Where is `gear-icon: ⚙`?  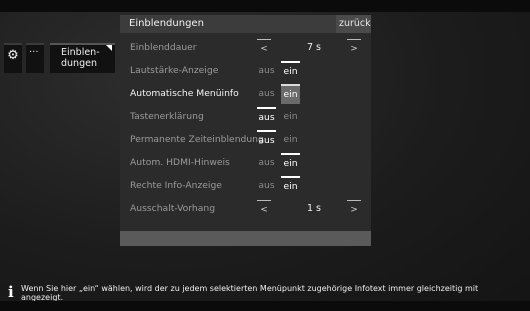 gear-icon: ⚙ is located at coordinates (13, 55).